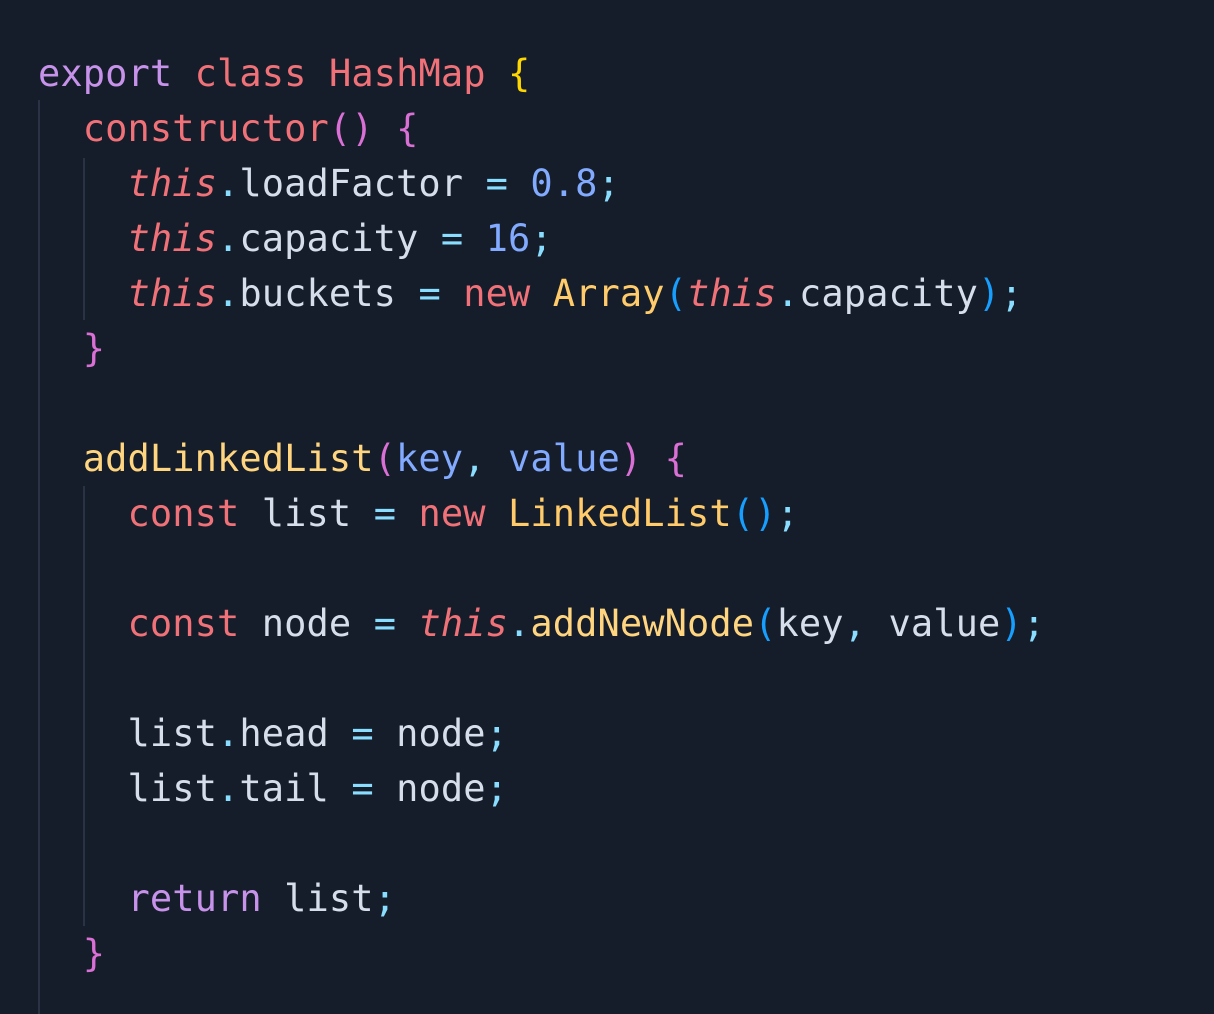 Image resolution: width=1214 pixels, height=1014 pixels. Describe the element at coordinates (228, 458) in the screenshot. I see `code-token: addLinkedList` at that location.